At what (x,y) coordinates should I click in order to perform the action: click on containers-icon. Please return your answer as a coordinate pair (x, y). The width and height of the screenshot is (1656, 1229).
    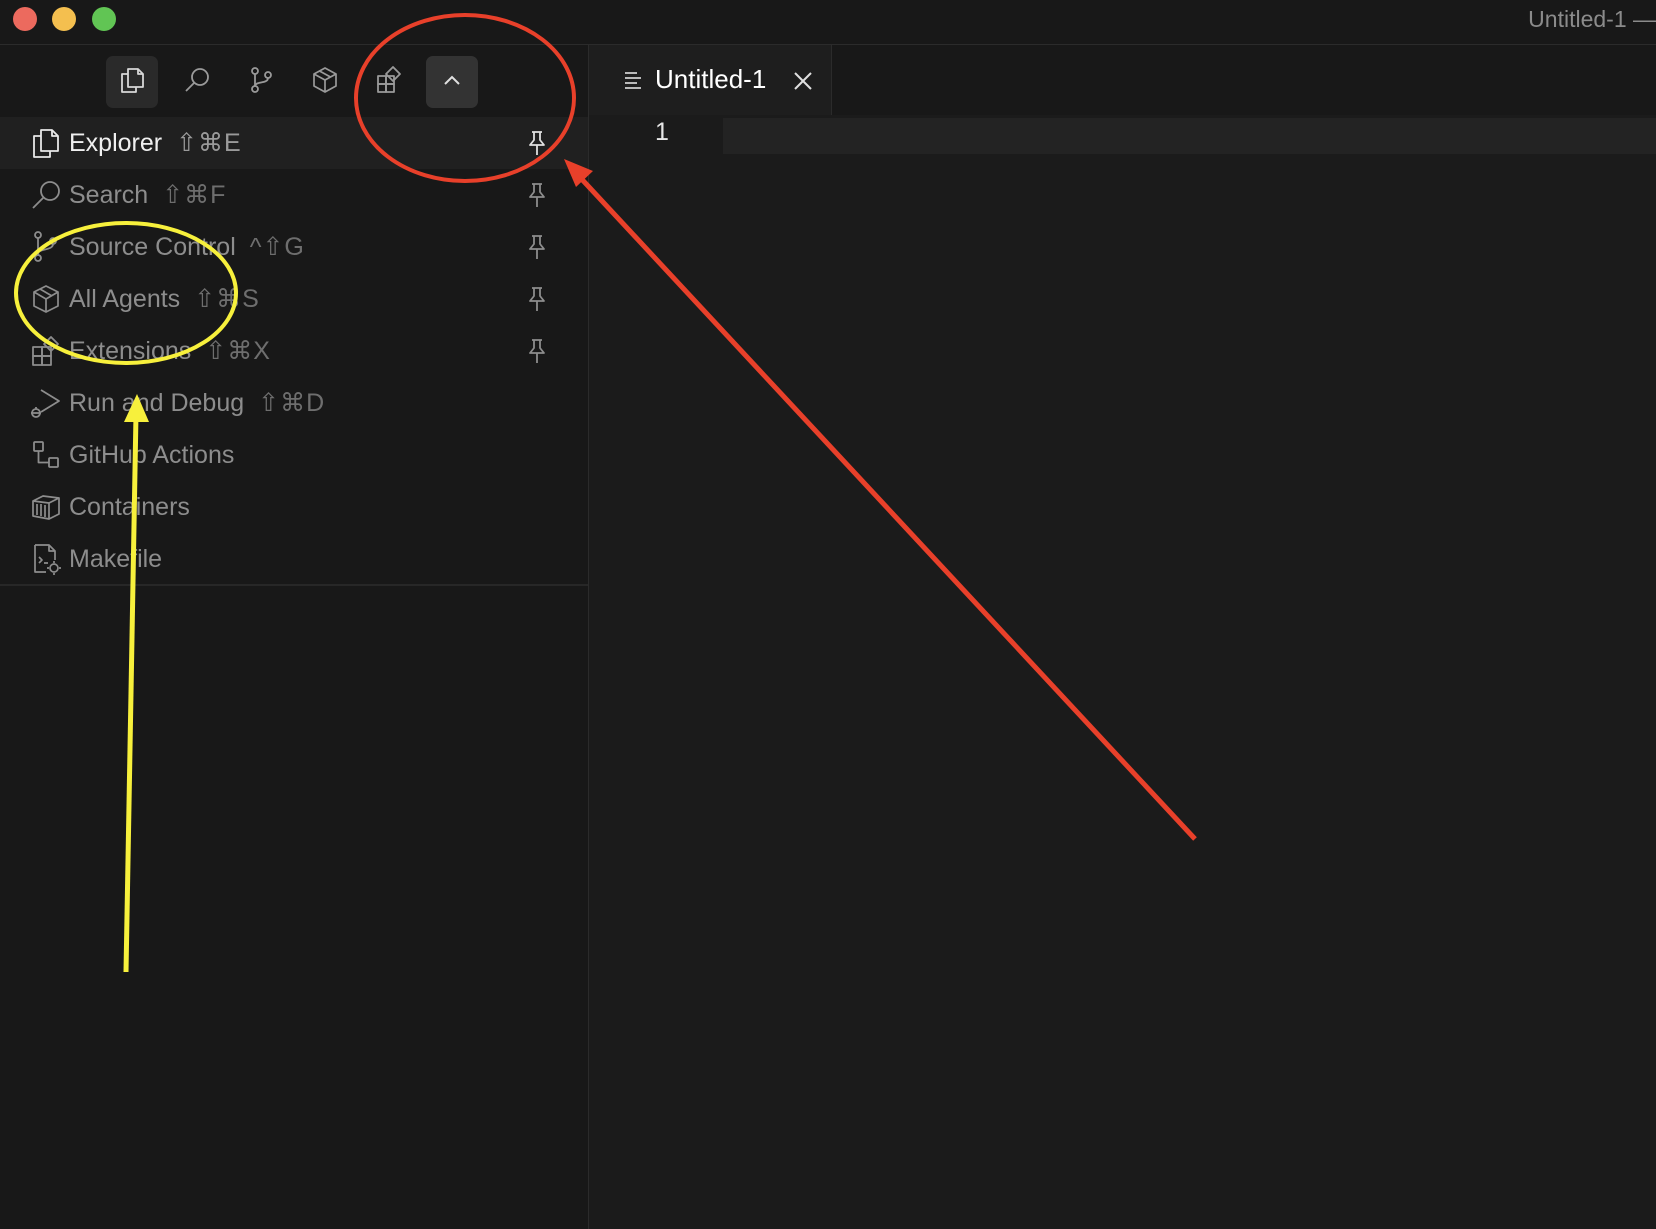
    Looking at the image, I should click on (46, 507).